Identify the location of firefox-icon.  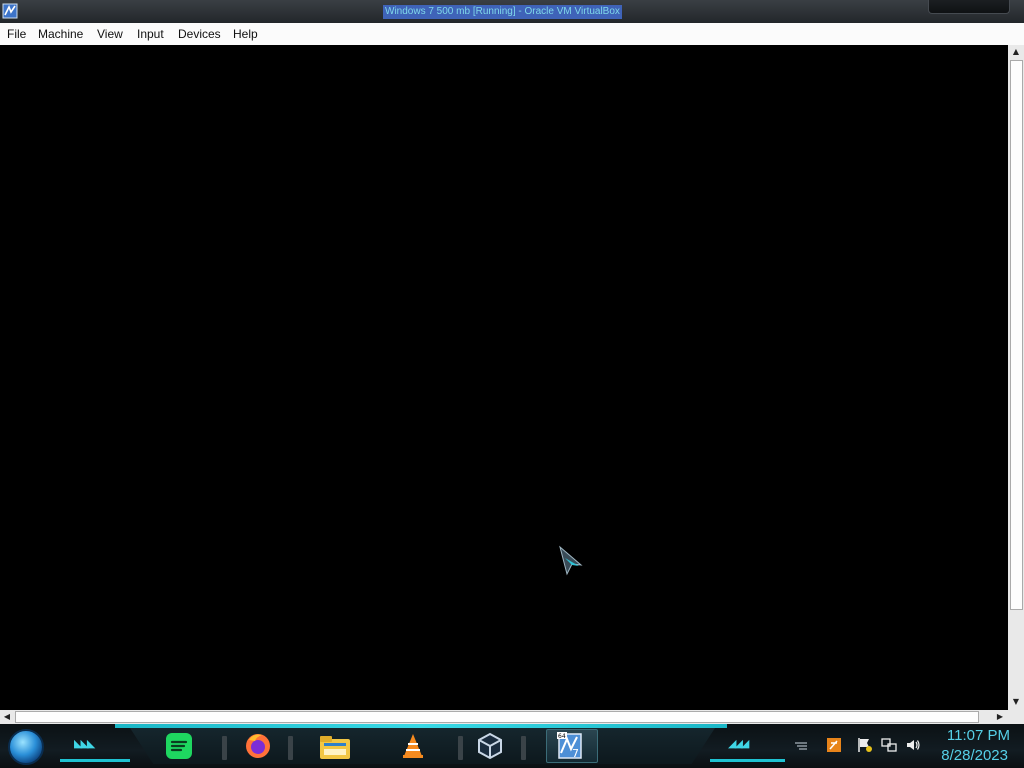
(258, 746).